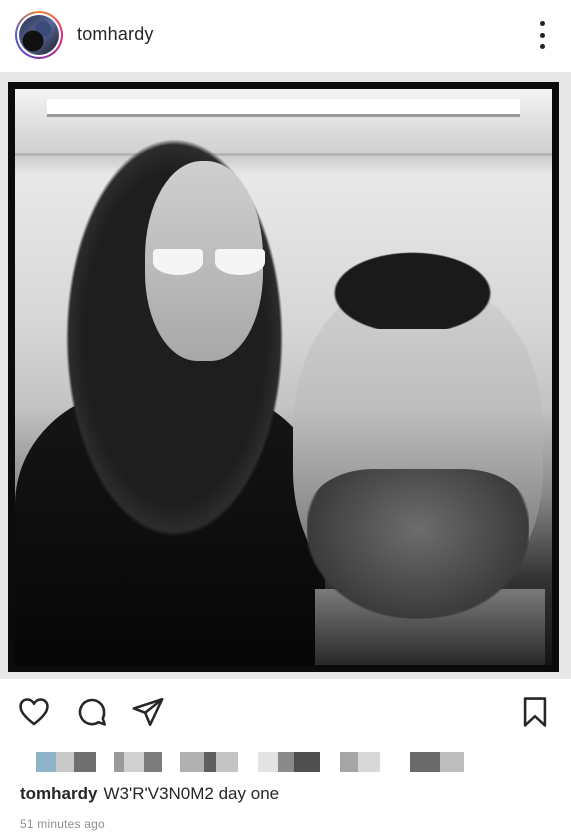 The height and width of the screenshot is (836, 571). Describe the element at coordinates (34, 712) in the screenshot. I see `heart-outline-icon` at that location.